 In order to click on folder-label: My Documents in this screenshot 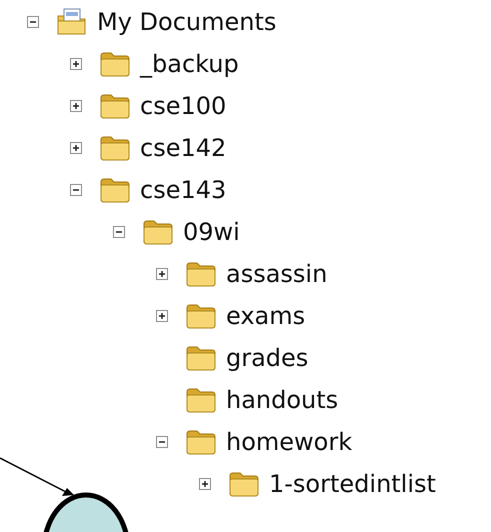, I will do `click(186, 22)`.